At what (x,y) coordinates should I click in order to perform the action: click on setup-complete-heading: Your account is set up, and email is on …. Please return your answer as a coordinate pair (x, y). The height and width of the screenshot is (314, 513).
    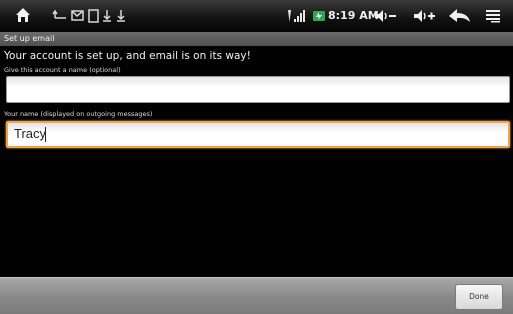
    Looking at the image, I should click on (127, 56).